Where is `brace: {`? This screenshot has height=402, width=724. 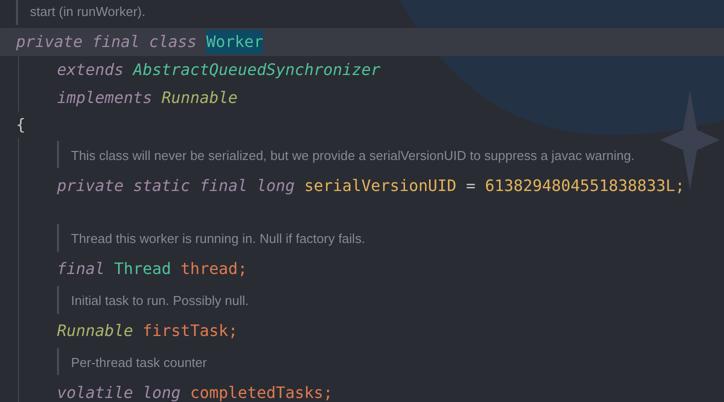
brace: { is located at coordinates (21, 125).